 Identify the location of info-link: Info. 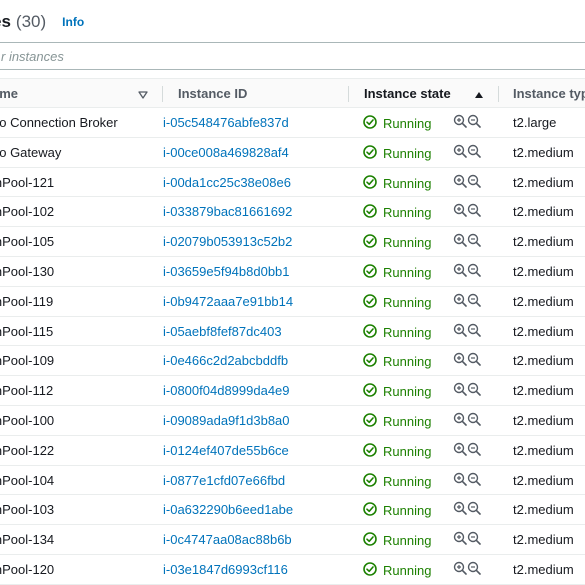
(73, 22).